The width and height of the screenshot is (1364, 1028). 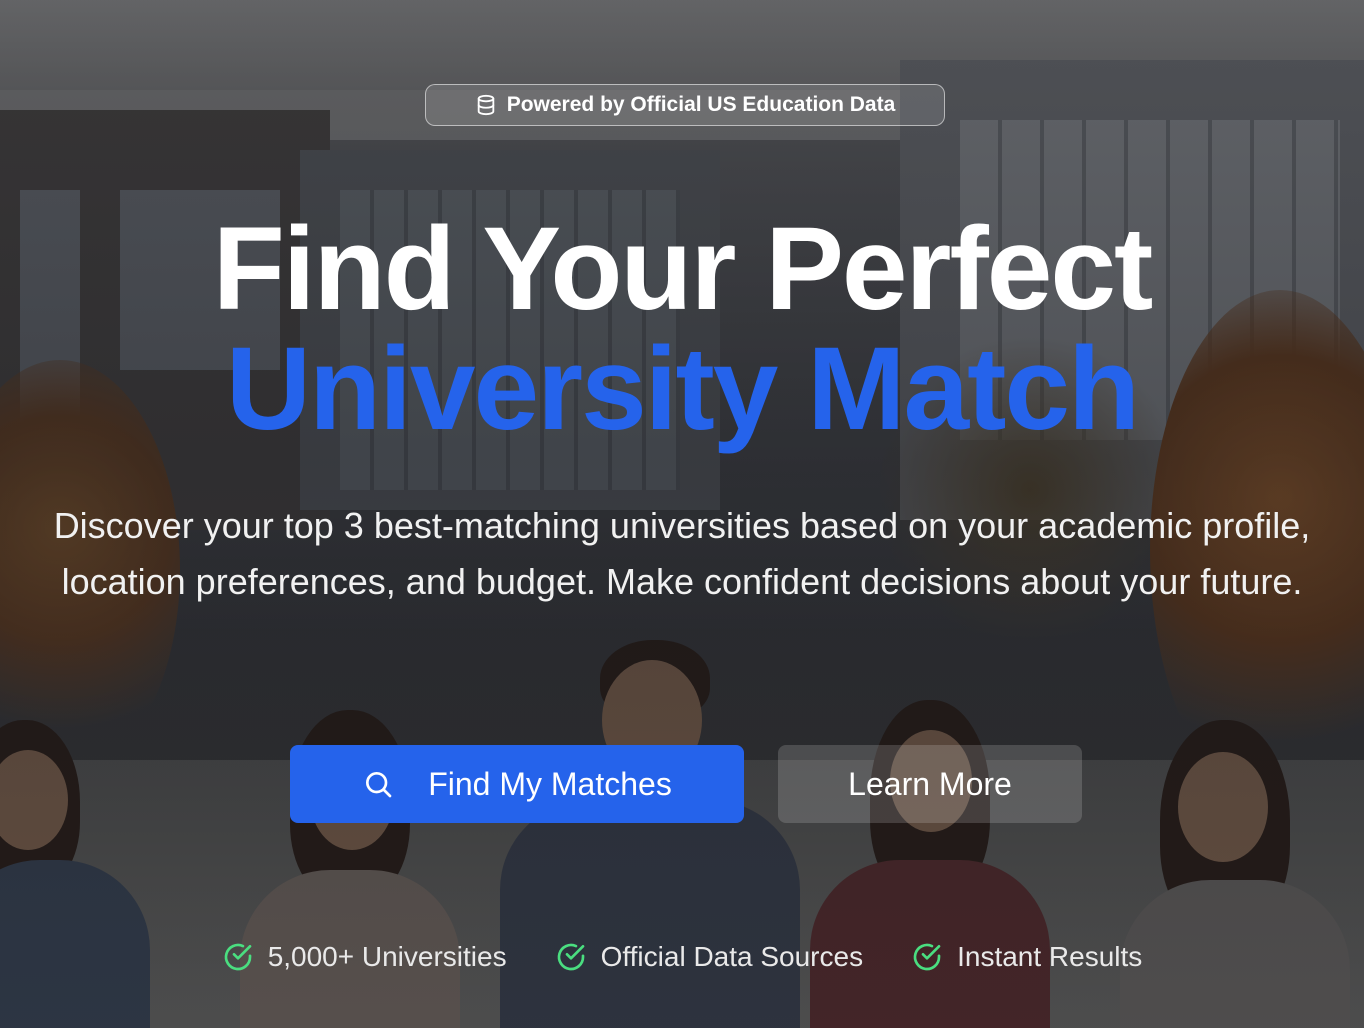 I want to click on learn-more-label: Learn More, so click(x=930, y=783).